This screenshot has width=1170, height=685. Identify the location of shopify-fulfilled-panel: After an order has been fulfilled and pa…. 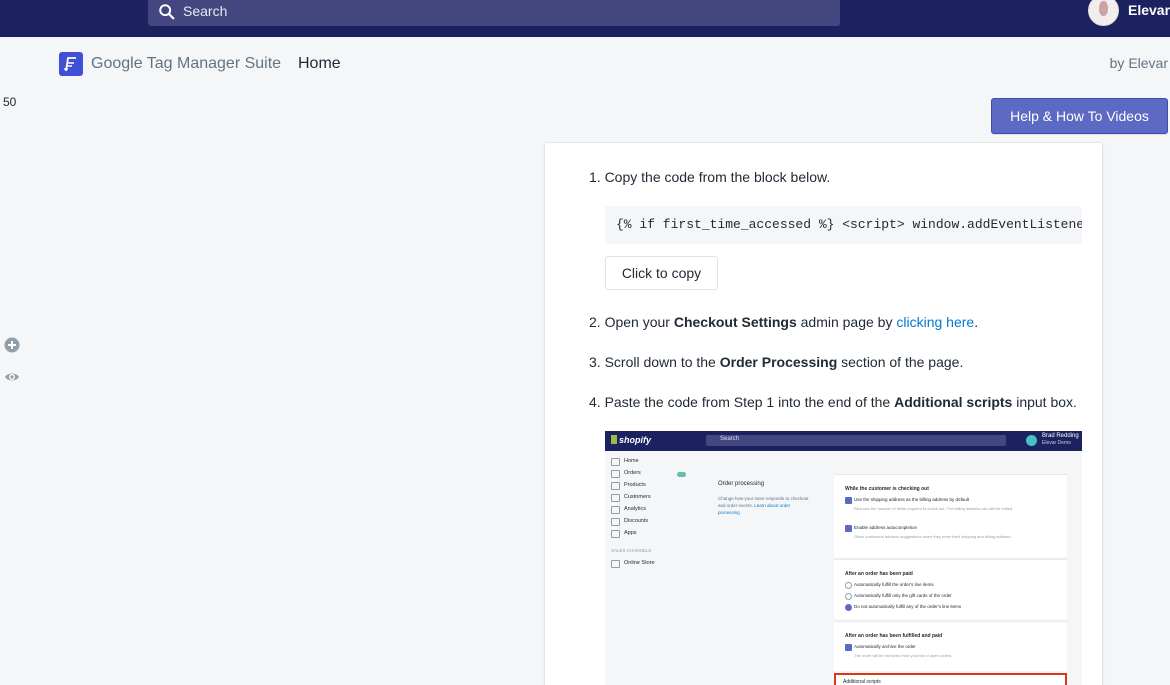
(950, 646).